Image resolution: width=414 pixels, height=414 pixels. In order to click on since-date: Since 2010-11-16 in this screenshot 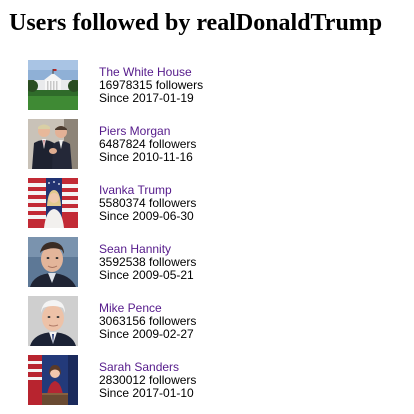, I will do `click(146, 157)`.